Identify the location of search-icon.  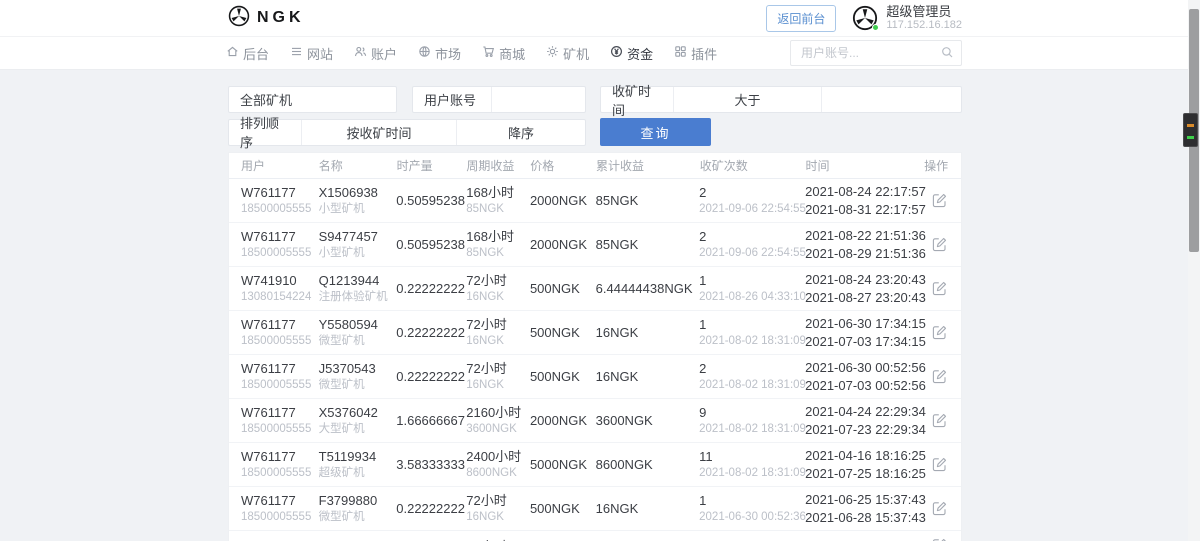
(947, 55).